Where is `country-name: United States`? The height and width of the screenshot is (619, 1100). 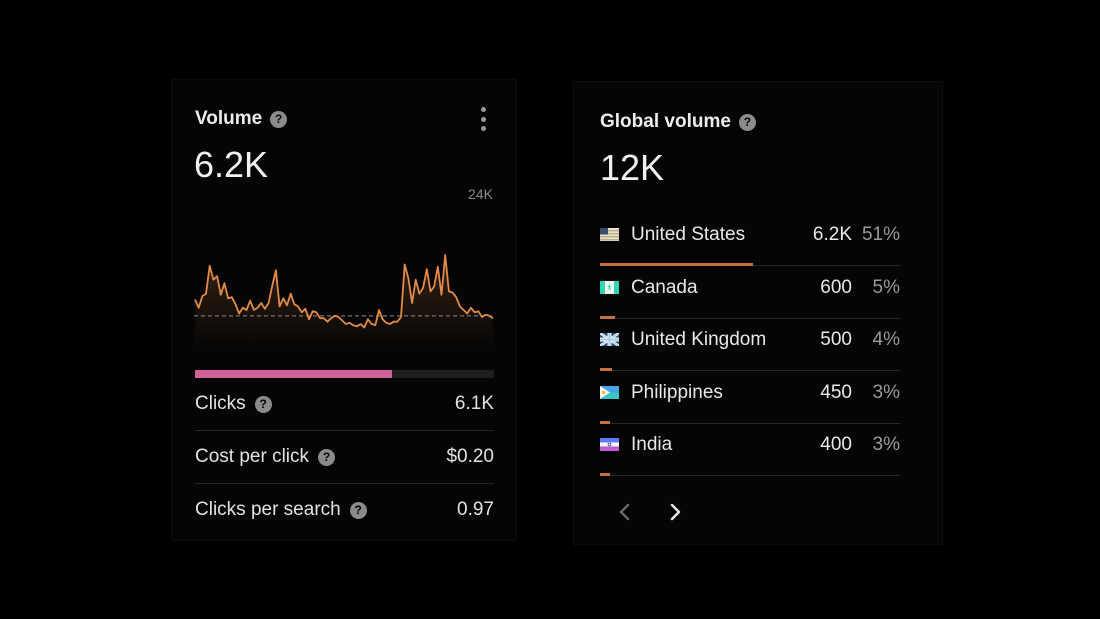
country-name: United States is located at coordinates (688, 234).